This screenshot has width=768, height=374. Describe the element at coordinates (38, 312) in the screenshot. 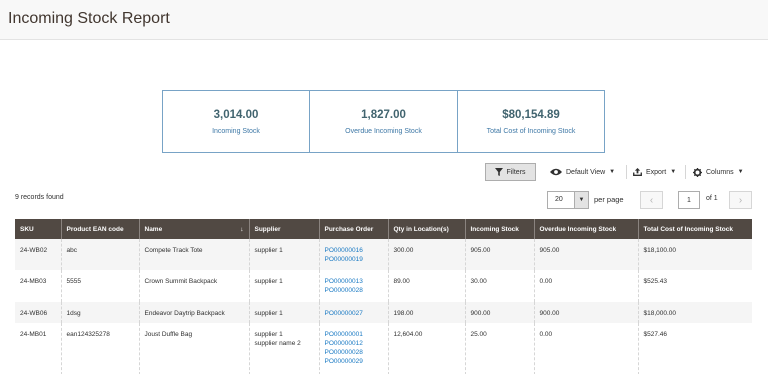

I see `cell-sku: 24-WB06` at that location.